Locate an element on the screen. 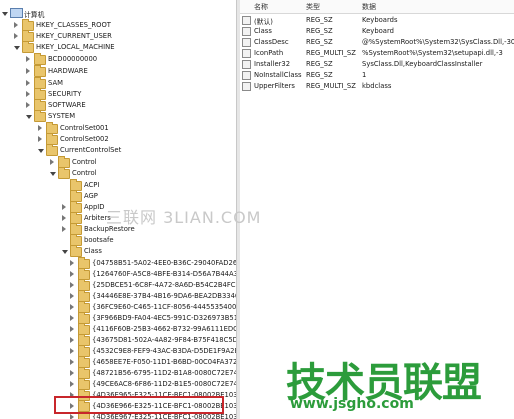 This screenshot has height=419, width=514. watermark-center: 三联网 3LIAN.COM is located at coordinates (184, 217).